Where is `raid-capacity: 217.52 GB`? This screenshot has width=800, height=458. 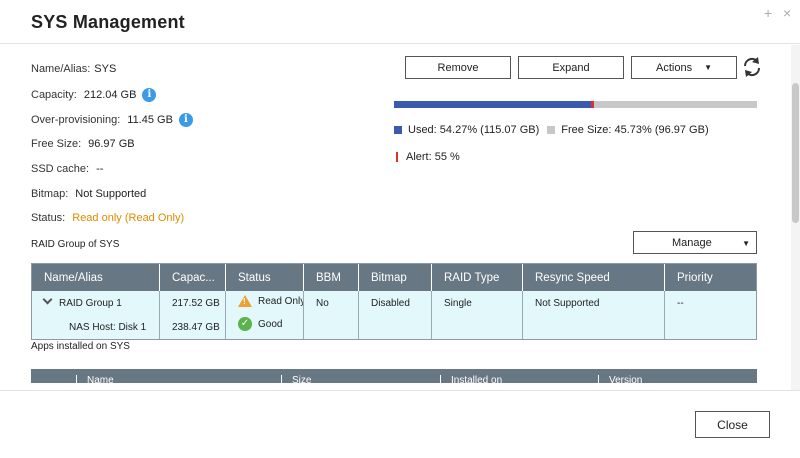 raid-capacity: 217.52 GB is located at coordinates (196, 303).